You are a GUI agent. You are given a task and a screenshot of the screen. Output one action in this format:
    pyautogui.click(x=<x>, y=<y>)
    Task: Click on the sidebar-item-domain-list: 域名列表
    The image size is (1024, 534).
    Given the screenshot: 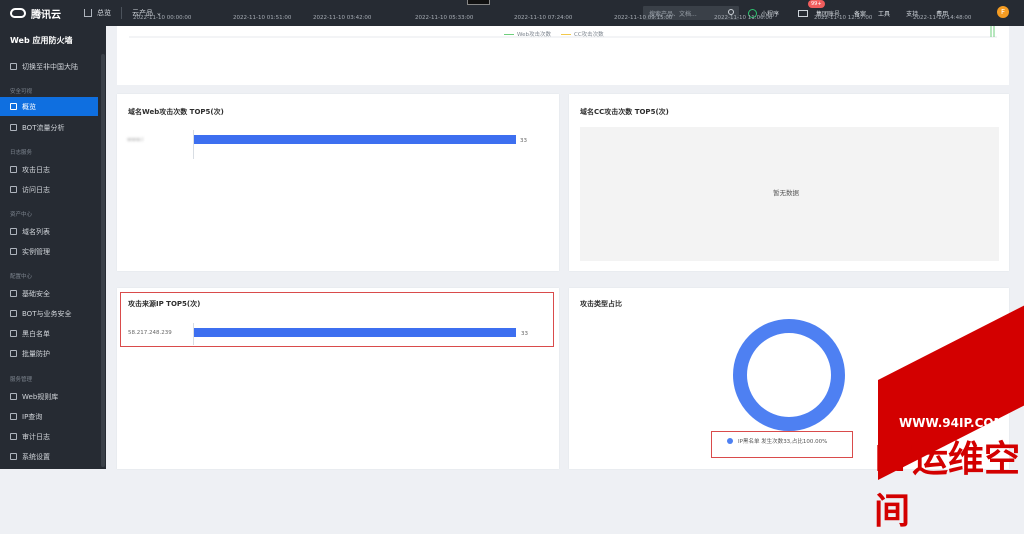 What is the action you would take?
    pyautogui.click(x=49, y=231)
    